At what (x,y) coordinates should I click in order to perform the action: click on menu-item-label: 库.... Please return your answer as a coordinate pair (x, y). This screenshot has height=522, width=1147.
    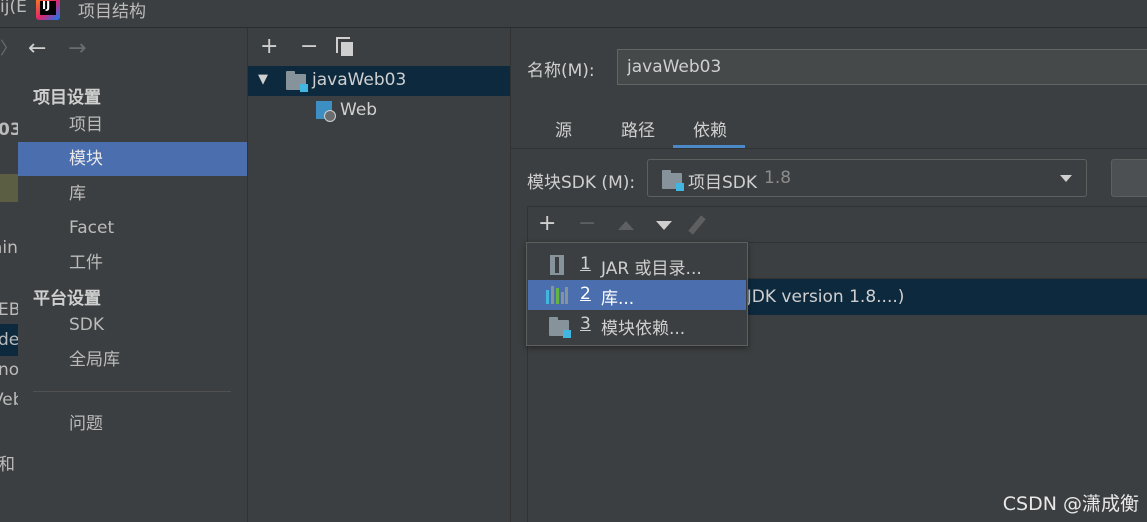
    Looking at the image, I should click on (618, 299).